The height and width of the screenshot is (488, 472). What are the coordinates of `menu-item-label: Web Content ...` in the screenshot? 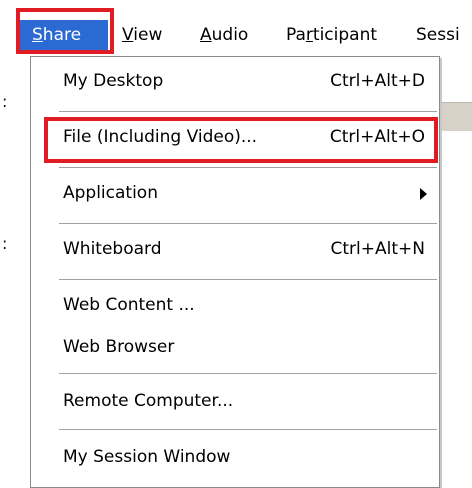 It's located at (129, 305).